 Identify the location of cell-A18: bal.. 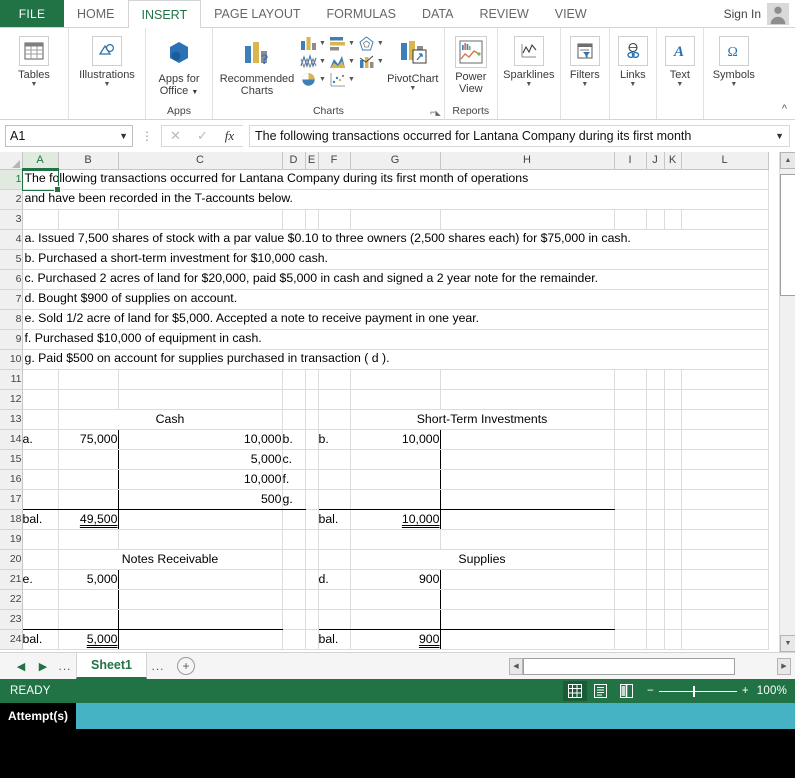
(40, 519).